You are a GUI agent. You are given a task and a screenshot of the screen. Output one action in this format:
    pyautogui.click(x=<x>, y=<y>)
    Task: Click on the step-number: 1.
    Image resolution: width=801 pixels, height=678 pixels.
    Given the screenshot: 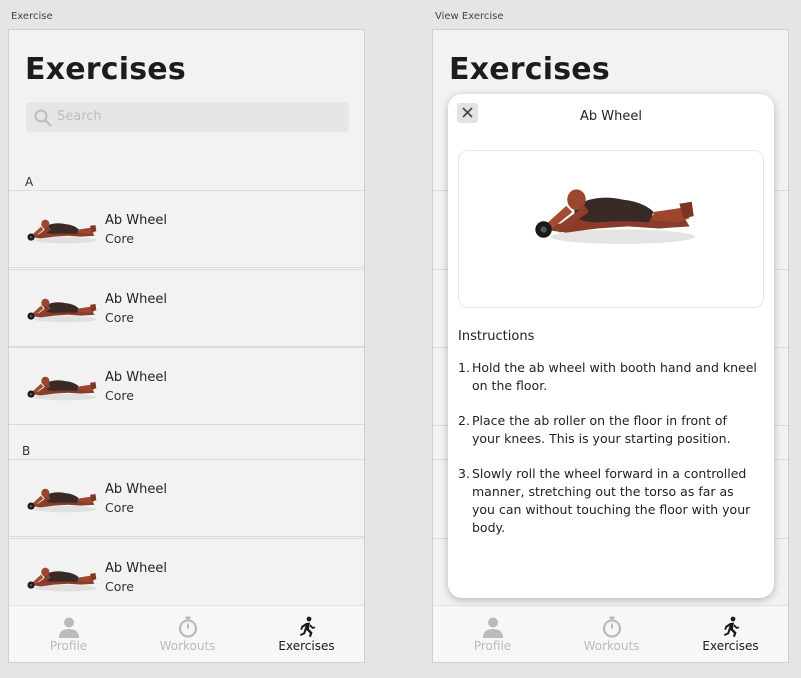 What is the action you would take?
    pyautogui.click(x=464, y=367)
    